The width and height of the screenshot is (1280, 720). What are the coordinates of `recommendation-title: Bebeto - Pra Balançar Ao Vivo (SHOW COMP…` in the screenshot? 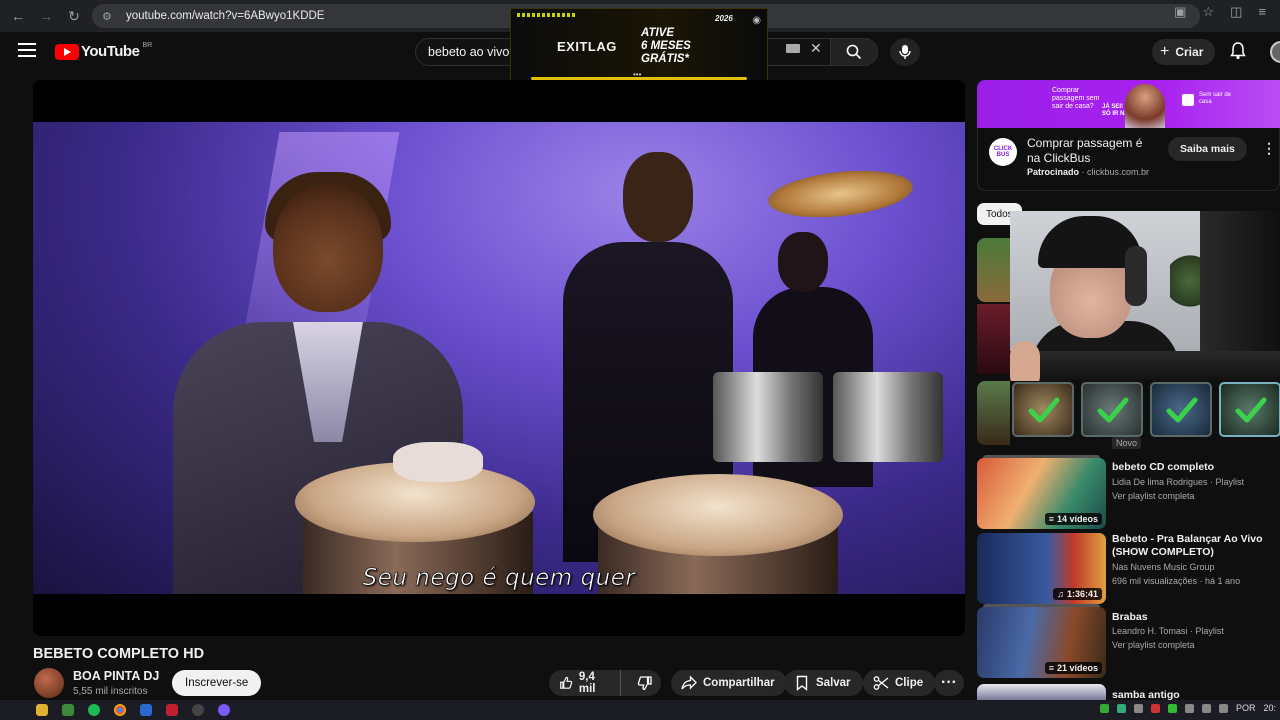 It's located at (1192, 546).